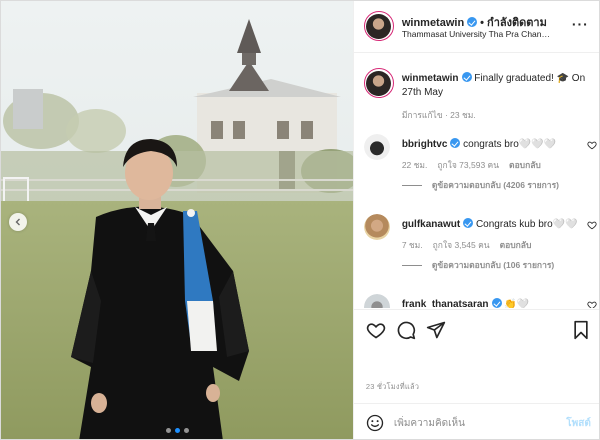 The height and width of the screenshot is (440, 600). What do you see at coordinates (436, 330) in the screenshot?
I see `share-paper-plane-icon` at bounding box center [436, 330].